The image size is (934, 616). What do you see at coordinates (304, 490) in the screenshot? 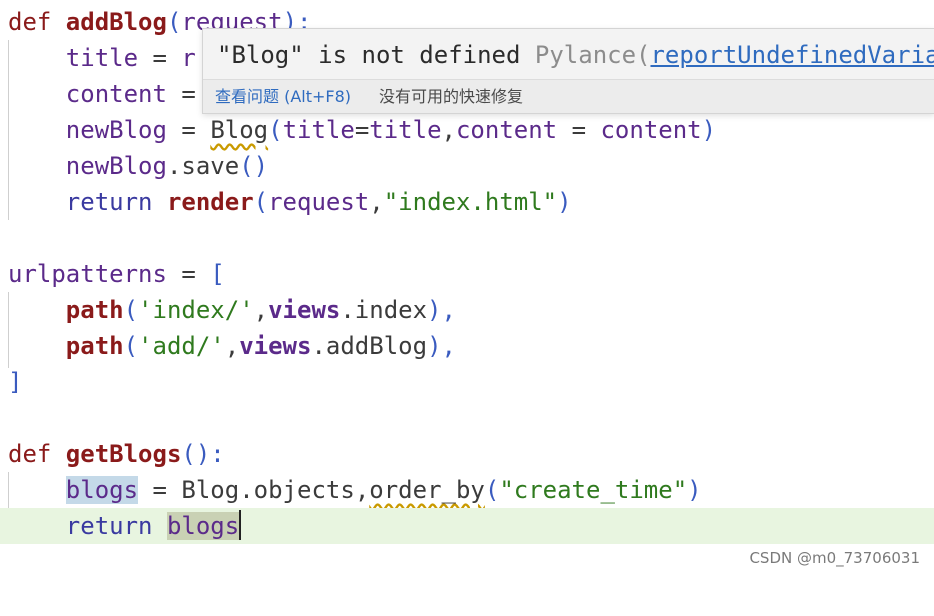
I see `attribute: objects` at bounding box center [304, 490].